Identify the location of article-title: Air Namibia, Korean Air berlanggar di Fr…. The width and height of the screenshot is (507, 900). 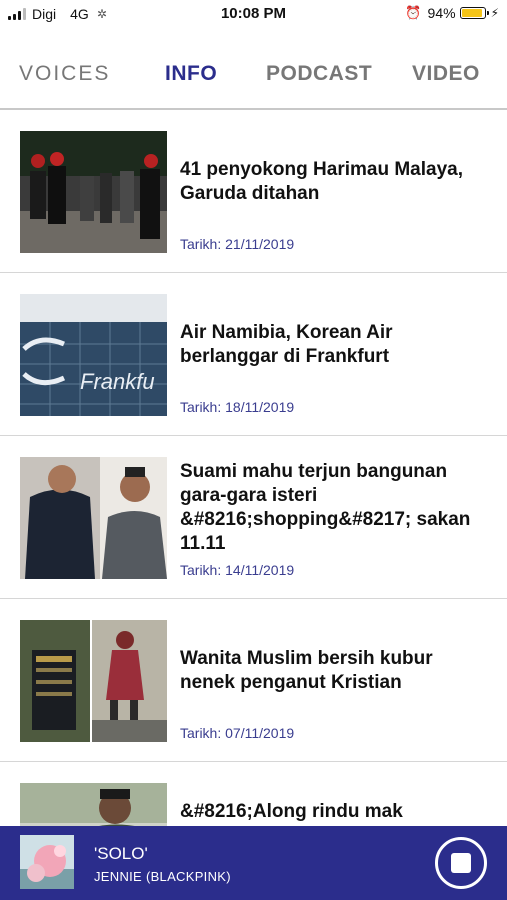
(335, 345).